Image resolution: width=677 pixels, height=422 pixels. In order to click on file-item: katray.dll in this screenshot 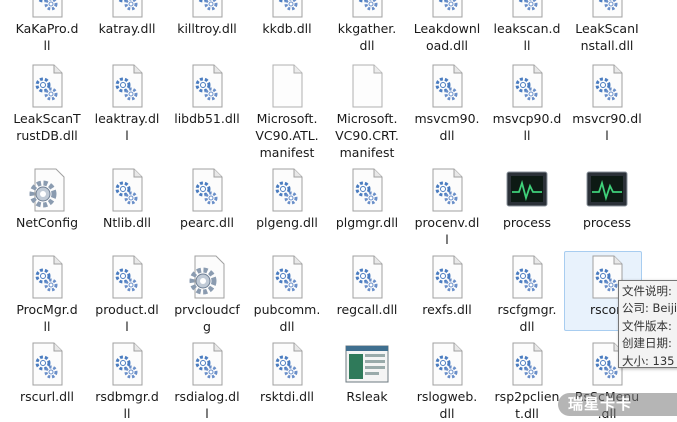, I will do `click(127, 18)`.